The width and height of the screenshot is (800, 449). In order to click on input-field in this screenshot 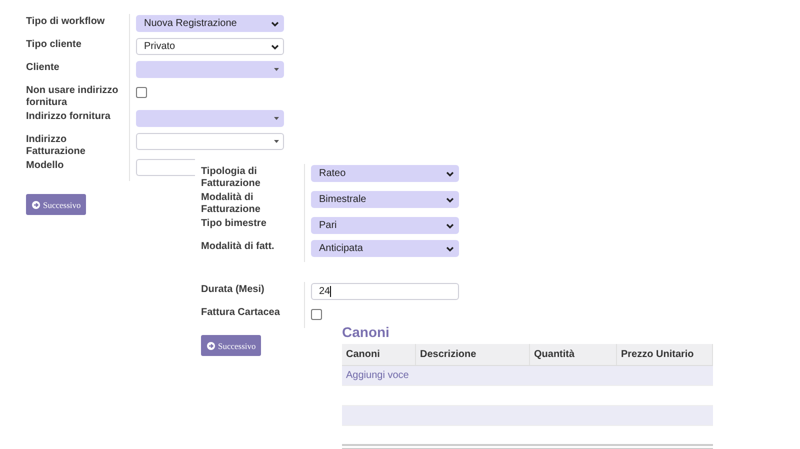, I will do `click(165, 167)`.